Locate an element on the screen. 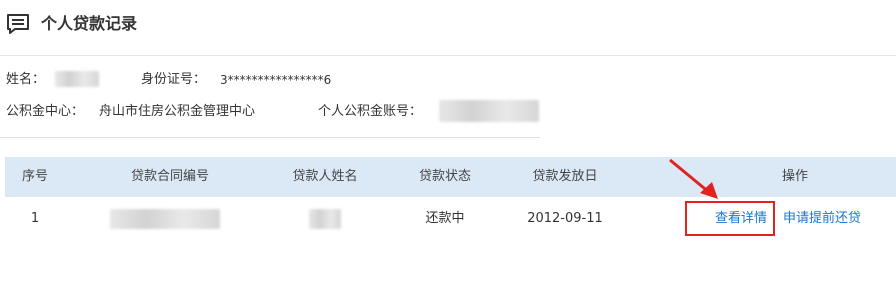 This screenshot has height=291, width=896. id-label: 身份证号： is located at coordinates (174, 79).